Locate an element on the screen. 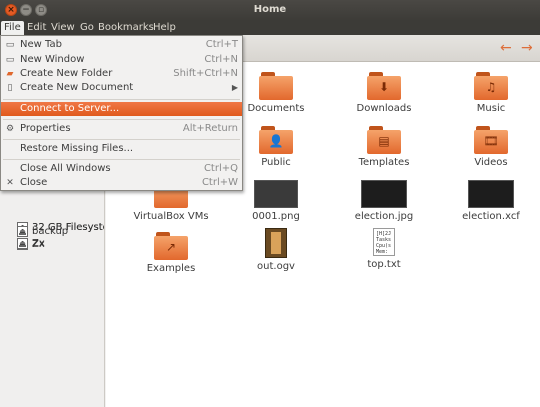  file-item-templates: ▤ Templates is located at coordinates (384, 147).